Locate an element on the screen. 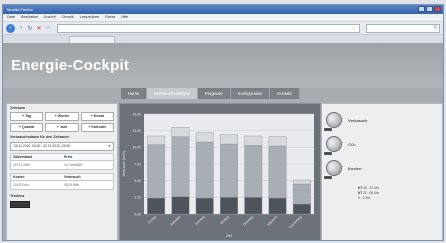 The height and width of the screenshot is (243, 446). menu-chronik: Chronik is located at coordinates (68, 17).